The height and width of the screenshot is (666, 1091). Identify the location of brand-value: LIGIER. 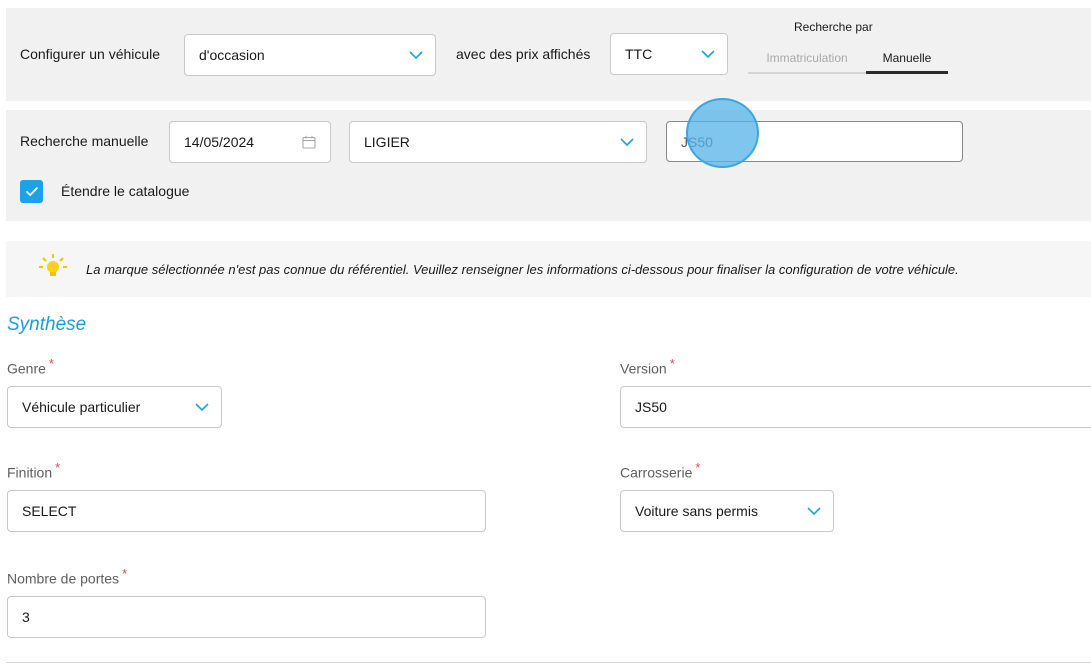
(387, 142).